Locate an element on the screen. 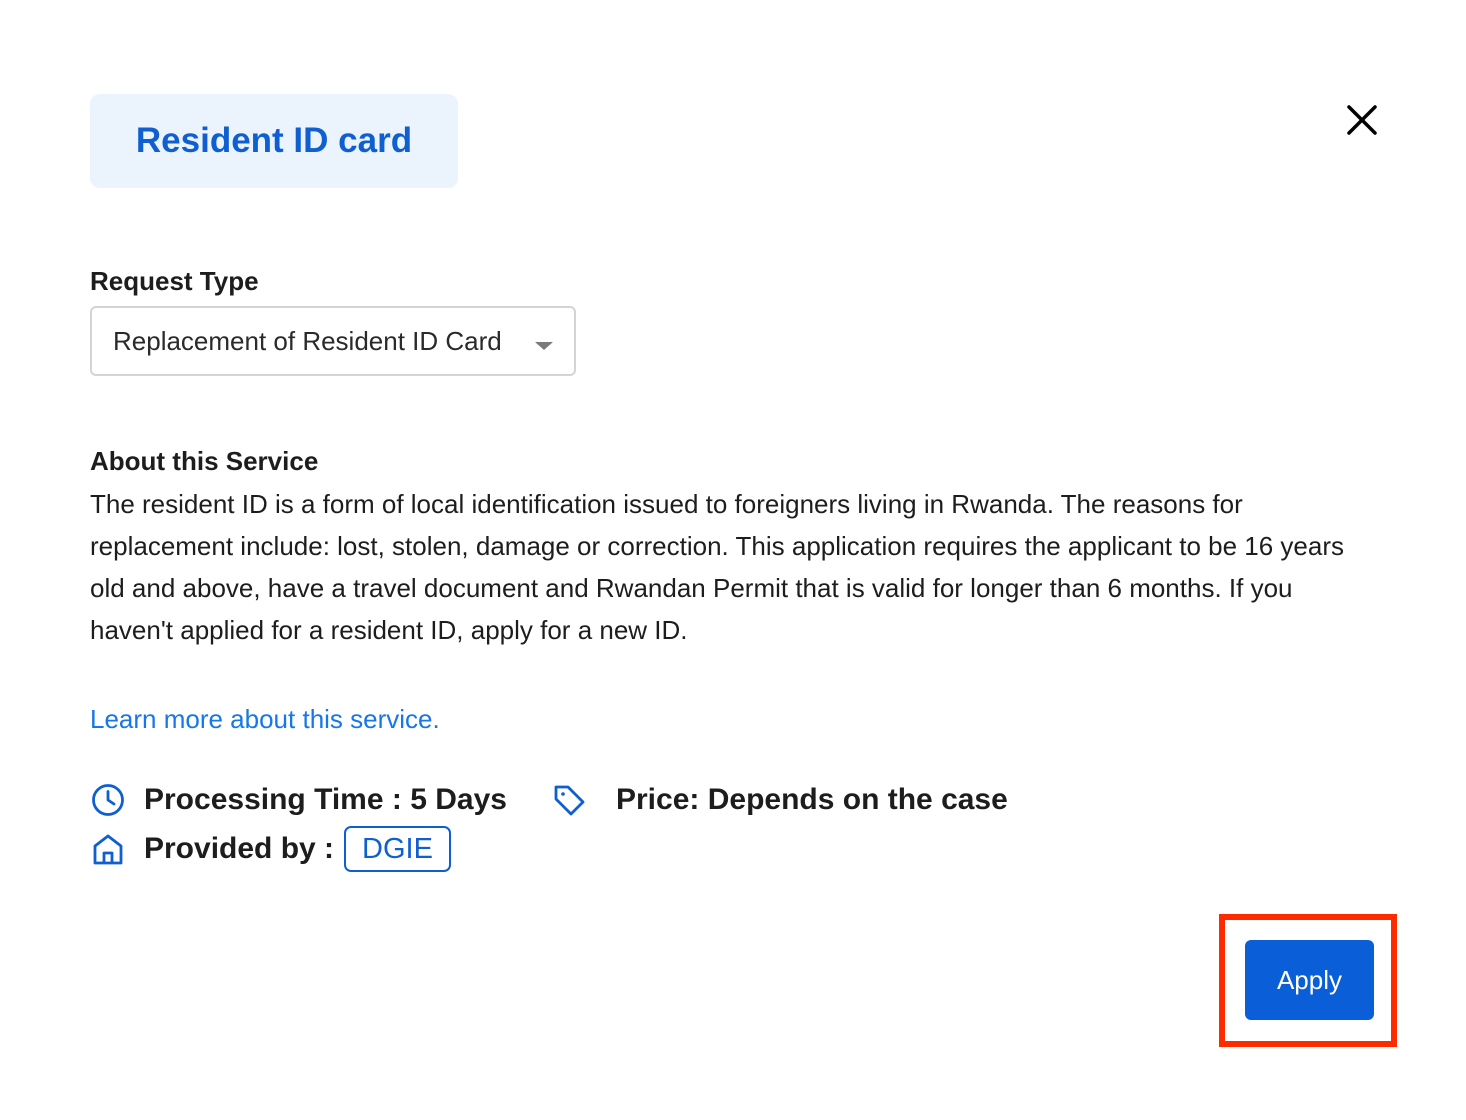  apply-button: Apply is located at coordinates (1309, 980).